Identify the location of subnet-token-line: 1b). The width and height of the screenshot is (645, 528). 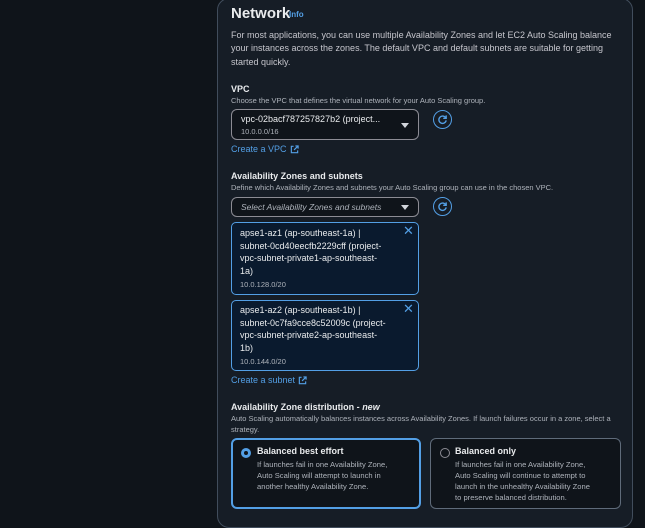
(247, 347).